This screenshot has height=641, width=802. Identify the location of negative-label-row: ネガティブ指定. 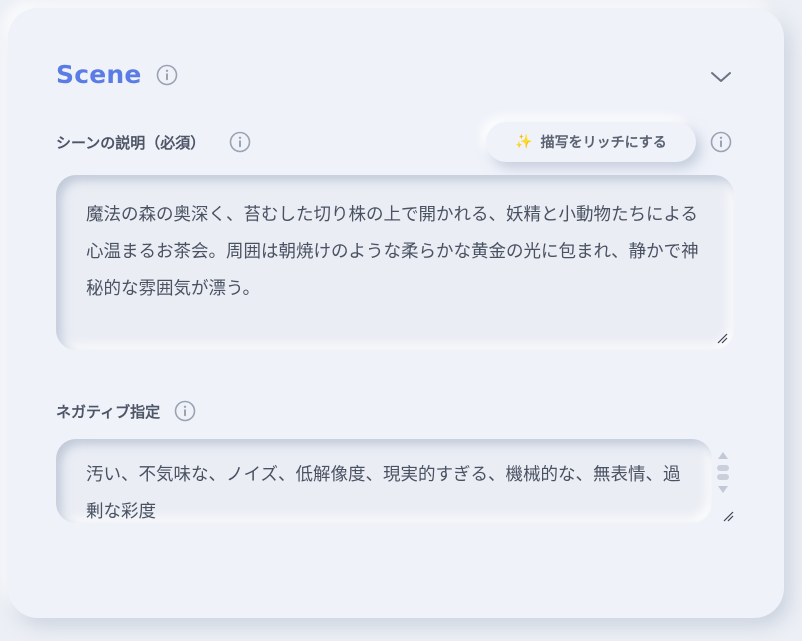
(126, 411).